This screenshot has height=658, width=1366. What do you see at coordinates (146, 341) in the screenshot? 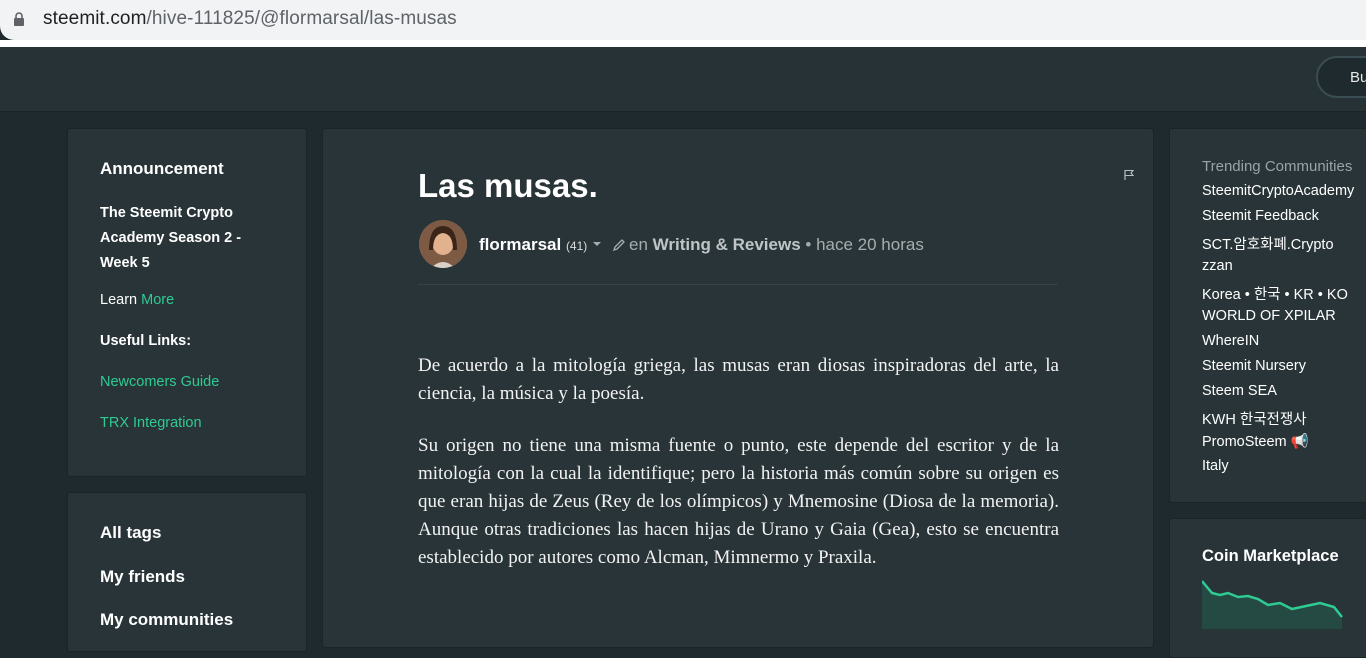
I see `useful-links-title: Useful Links:` at bounding box center [146, 341].